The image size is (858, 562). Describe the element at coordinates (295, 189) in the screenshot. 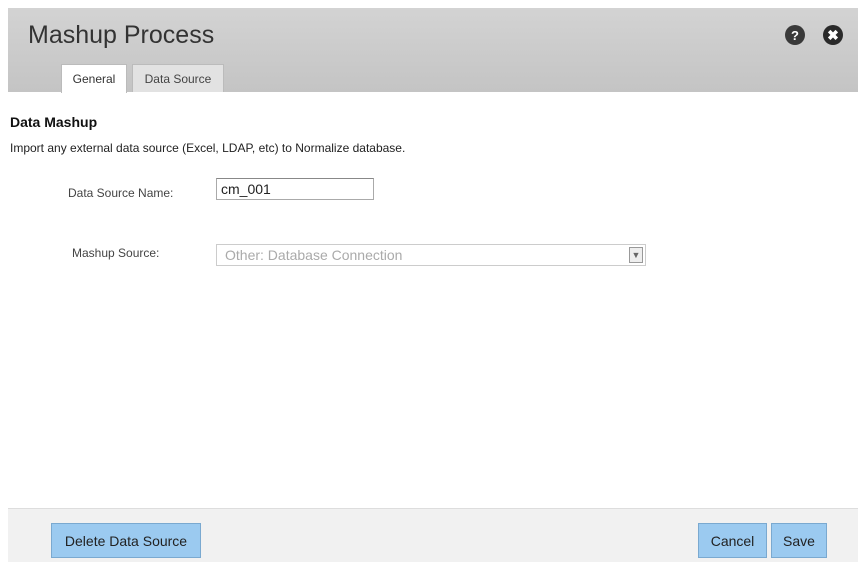

I see `data-source-name-input` at that location.